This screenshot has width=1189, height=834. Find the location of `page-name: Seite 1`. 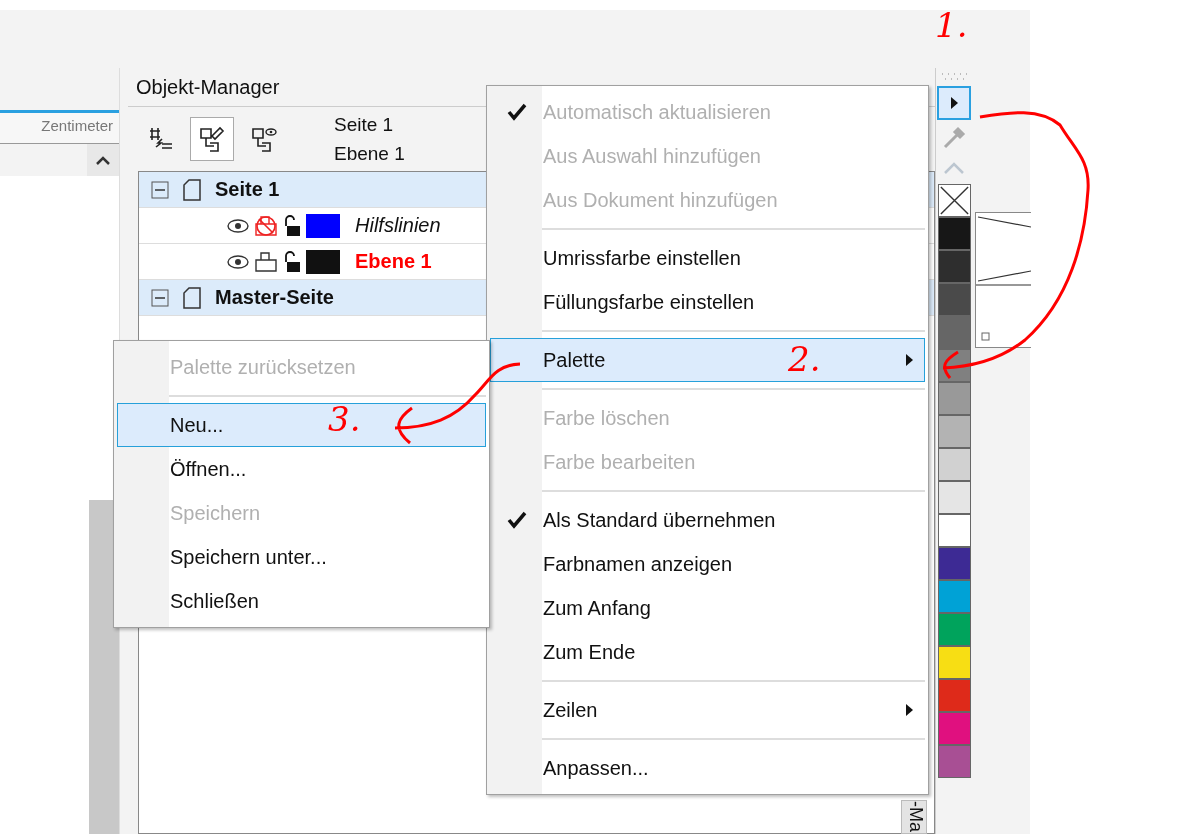

page-name: Seite 1 is located at coordinates (247, 189).